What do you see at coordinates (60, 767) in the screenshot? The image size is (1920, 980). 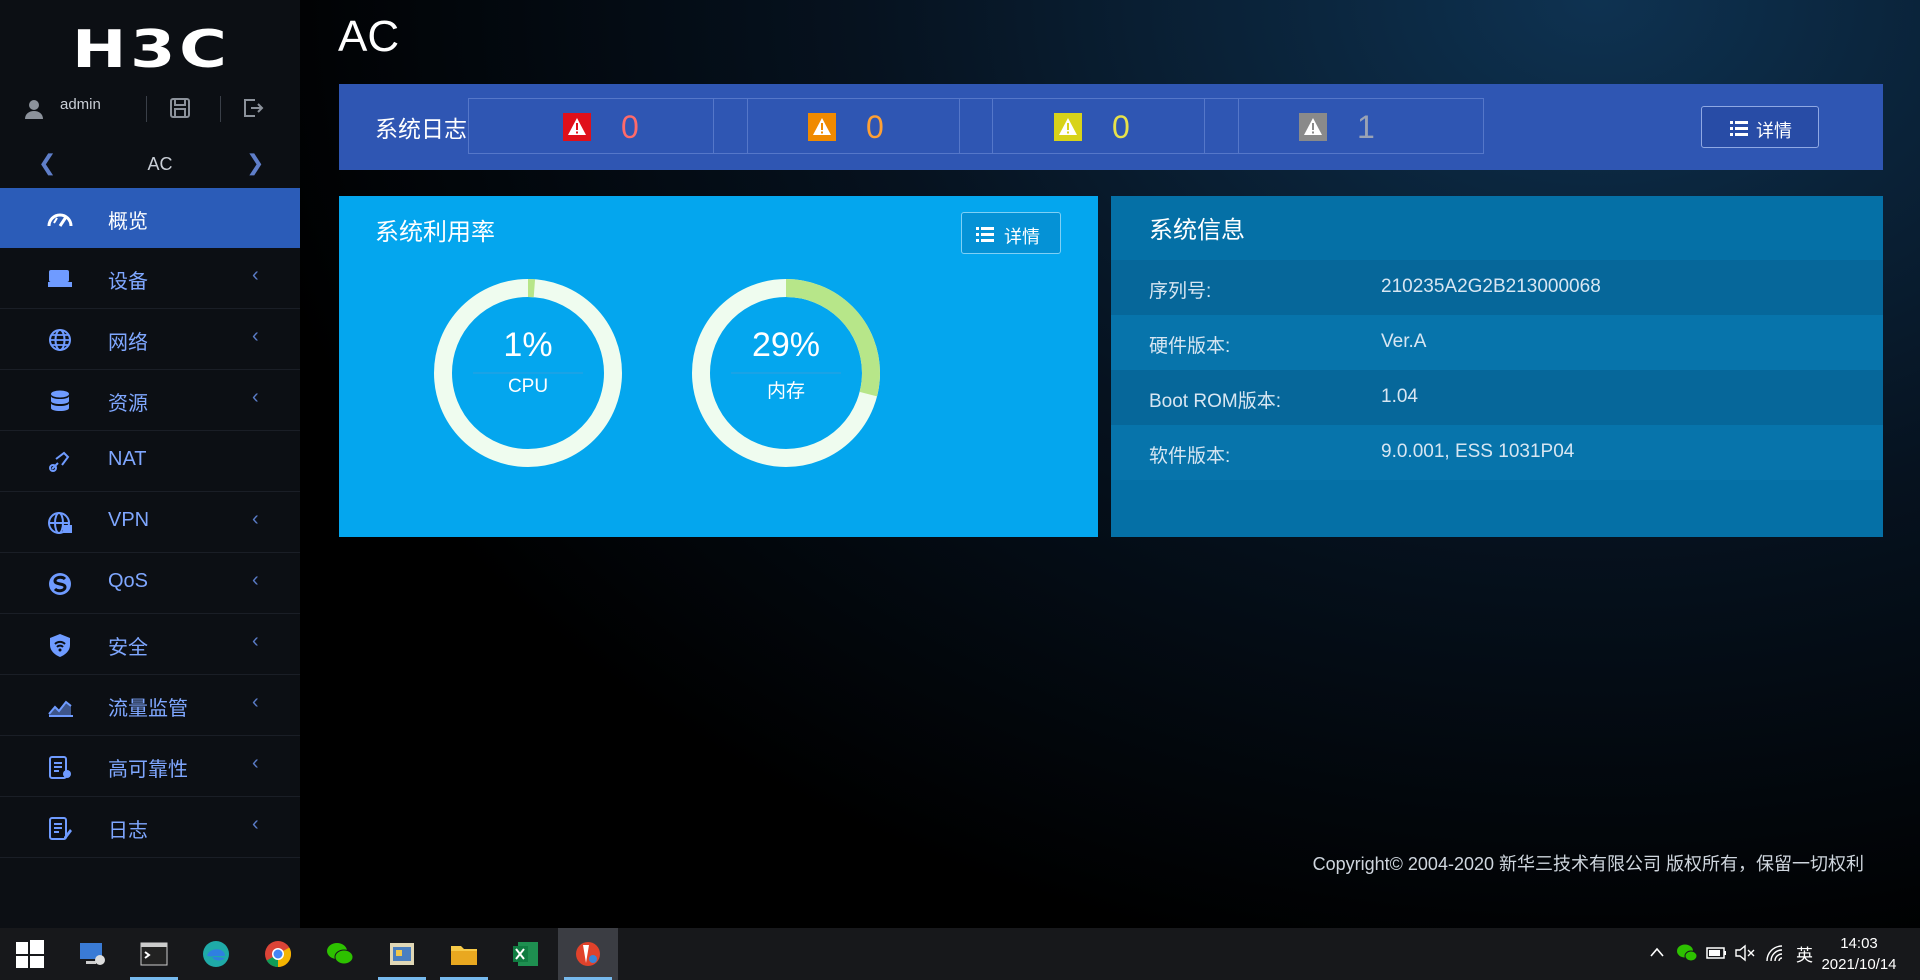 I see `reliability-icon` at bounding box center [60, 767].